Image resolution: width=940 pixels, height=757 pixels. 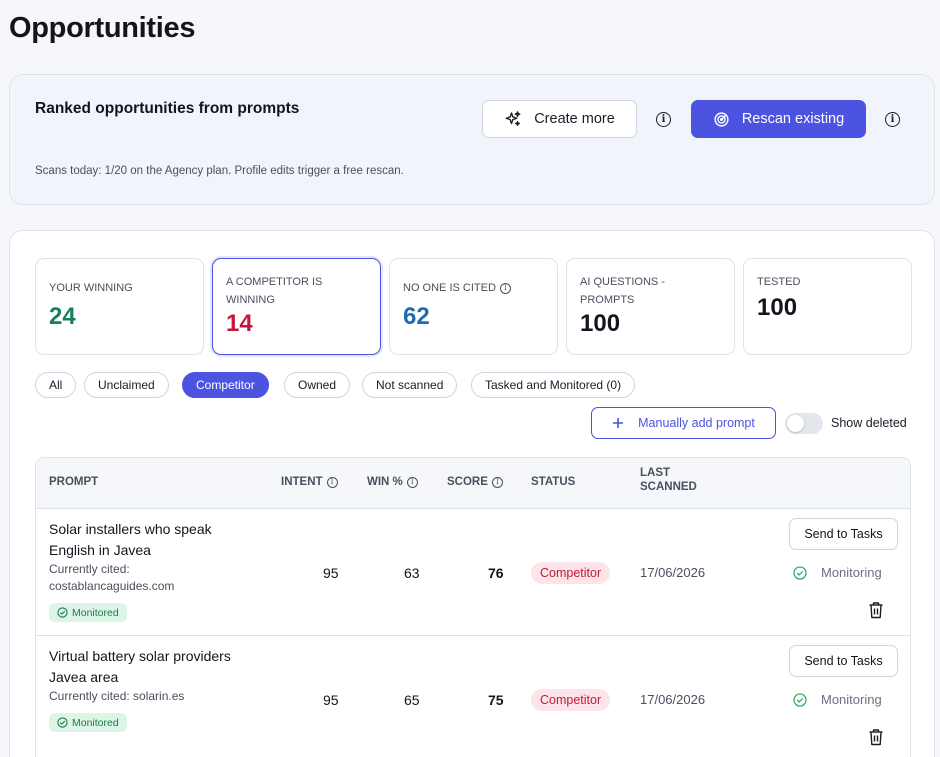 I want to click on stat-label: NO ONE IS CITED i, so click(x=473, y=288).